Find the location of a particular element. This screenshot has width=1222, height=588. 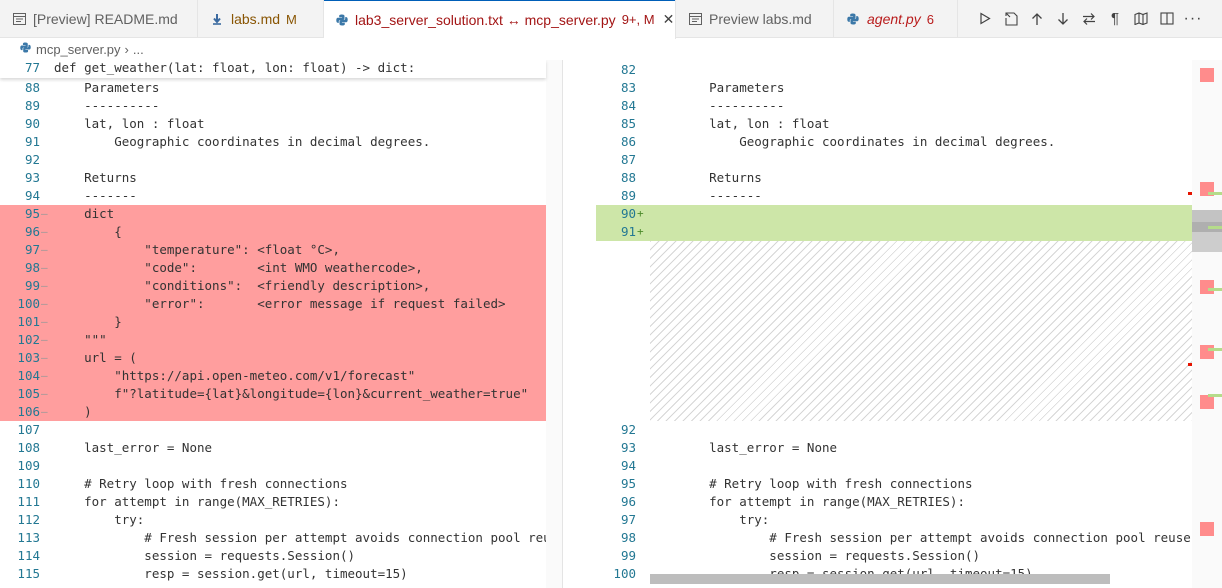

deleted-line: 103– url = ( is located at coordinates (281, 358).